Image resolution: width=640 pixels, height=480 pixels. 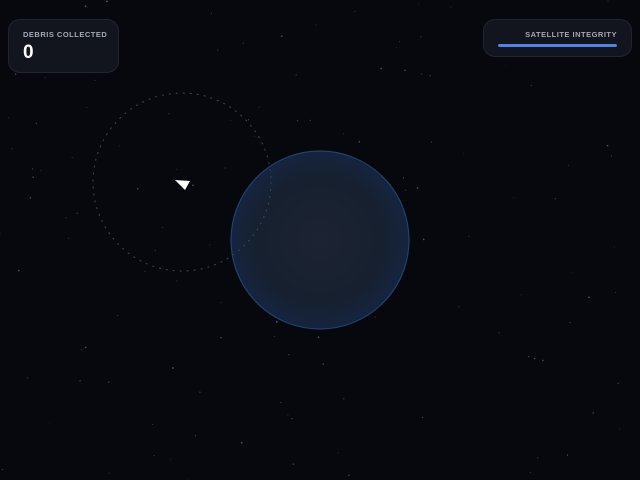 I want to click on satellite-arrowhead-icon, so click(x=182, y=185).